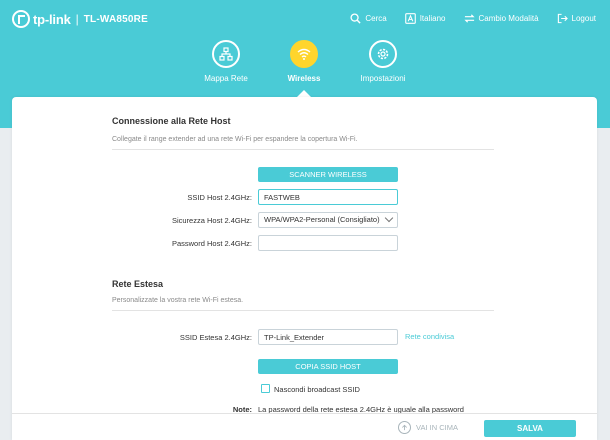  What do you see at coordinates (171, 121) in the screenshot?
I see `host-section-title: Connessione alla Rete Host` at bounding box center [171, 121].